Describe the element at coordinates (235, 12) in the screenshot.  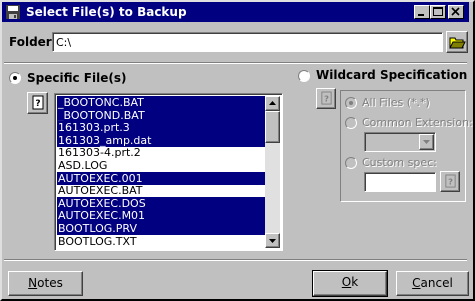
I see `title-bar: Select File(s) to Backup` at that location.